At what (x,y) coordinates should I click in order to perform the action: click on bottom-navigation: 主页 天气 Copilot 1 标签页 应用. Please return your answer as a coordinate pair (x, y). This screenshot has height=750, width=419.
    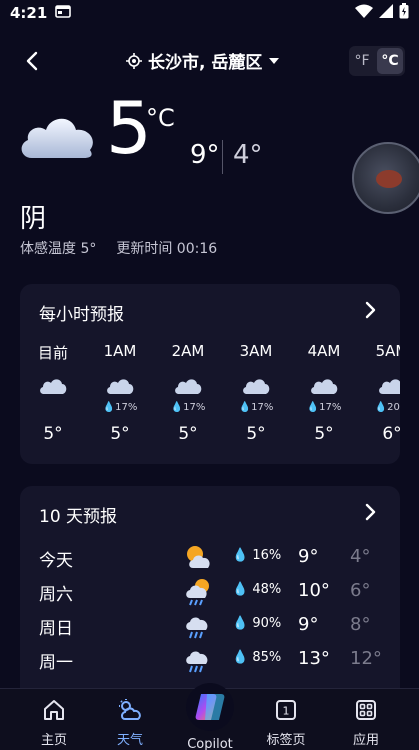
    Looking at the image, I should click on (209, 716).